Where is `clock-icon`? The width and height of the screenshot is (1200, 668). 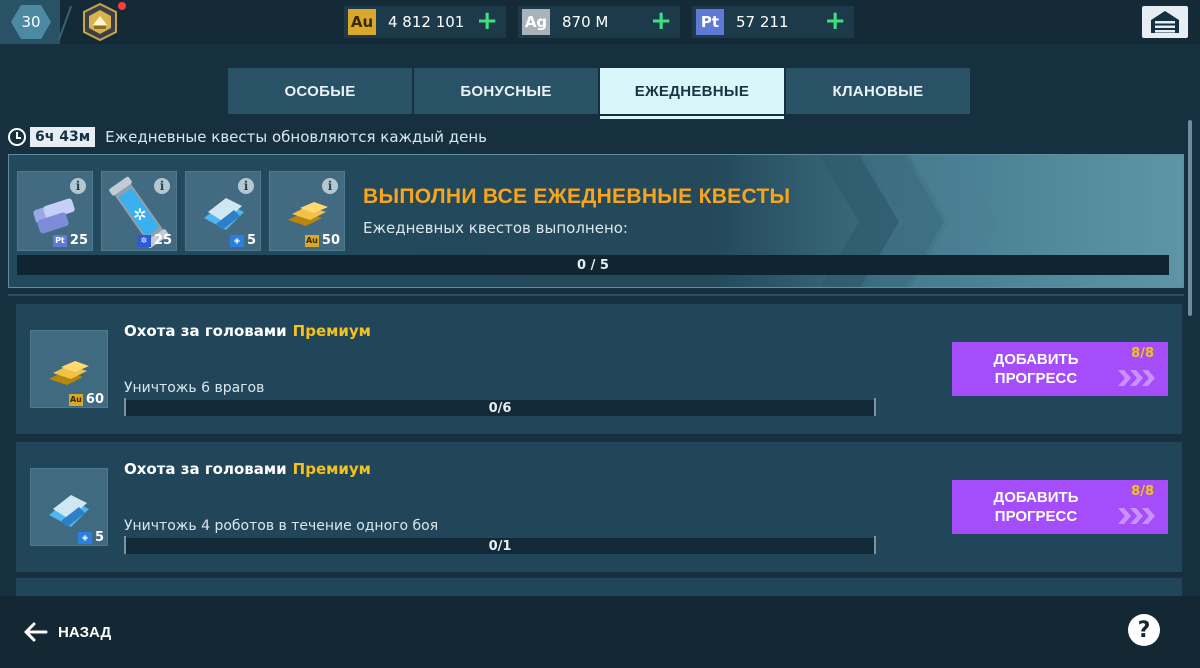
clock-icon is located at coordinates (17, 137).